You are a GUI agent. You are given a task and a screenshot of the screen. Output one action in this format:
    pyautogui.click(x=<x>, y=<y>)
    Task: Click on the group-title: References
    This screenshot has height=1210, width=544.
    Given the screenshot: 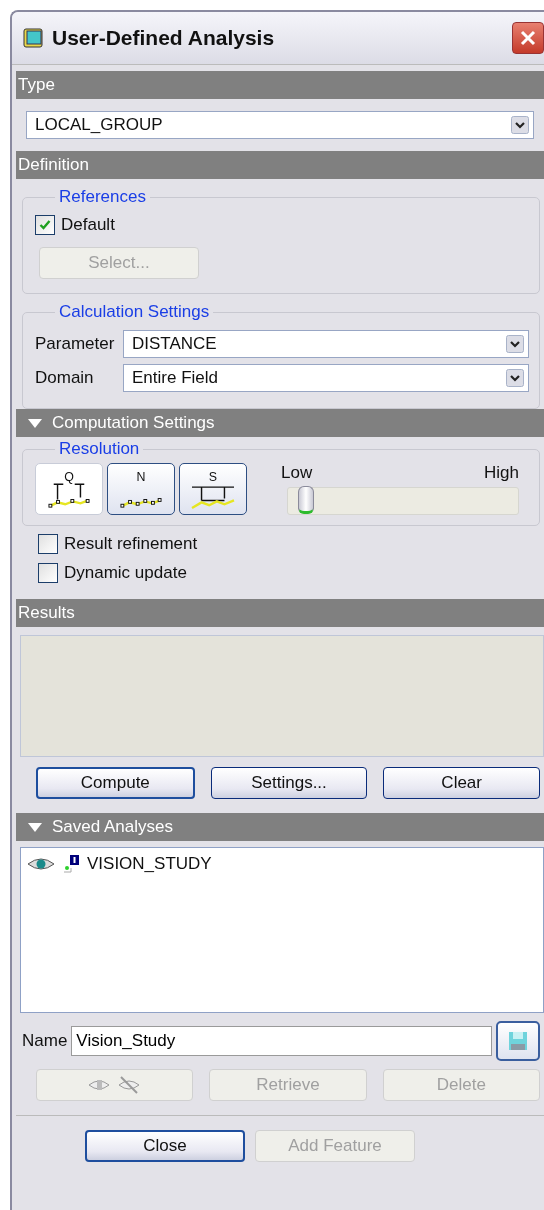 What is the action you would take?
    pyautogui.click(x=102, y=197)
    